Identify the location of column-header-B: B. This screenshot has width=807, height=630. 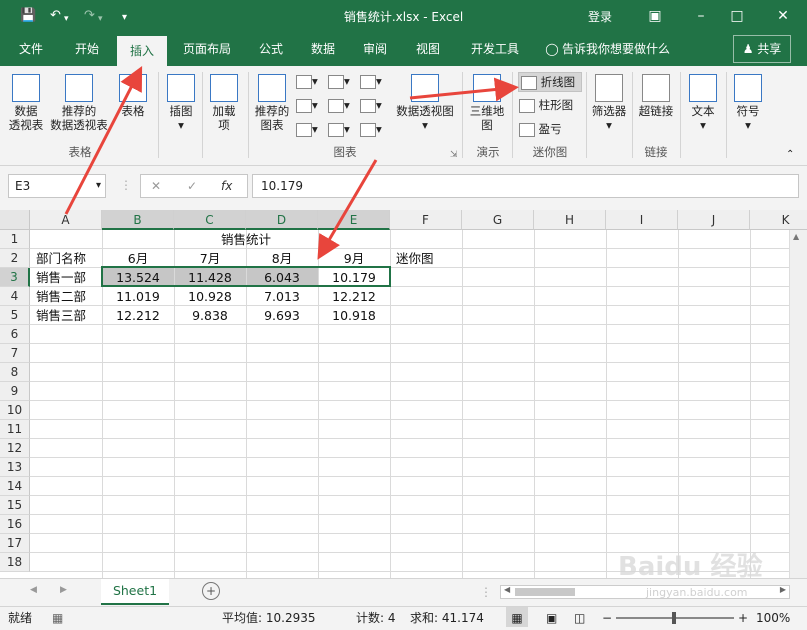
(138, 220).